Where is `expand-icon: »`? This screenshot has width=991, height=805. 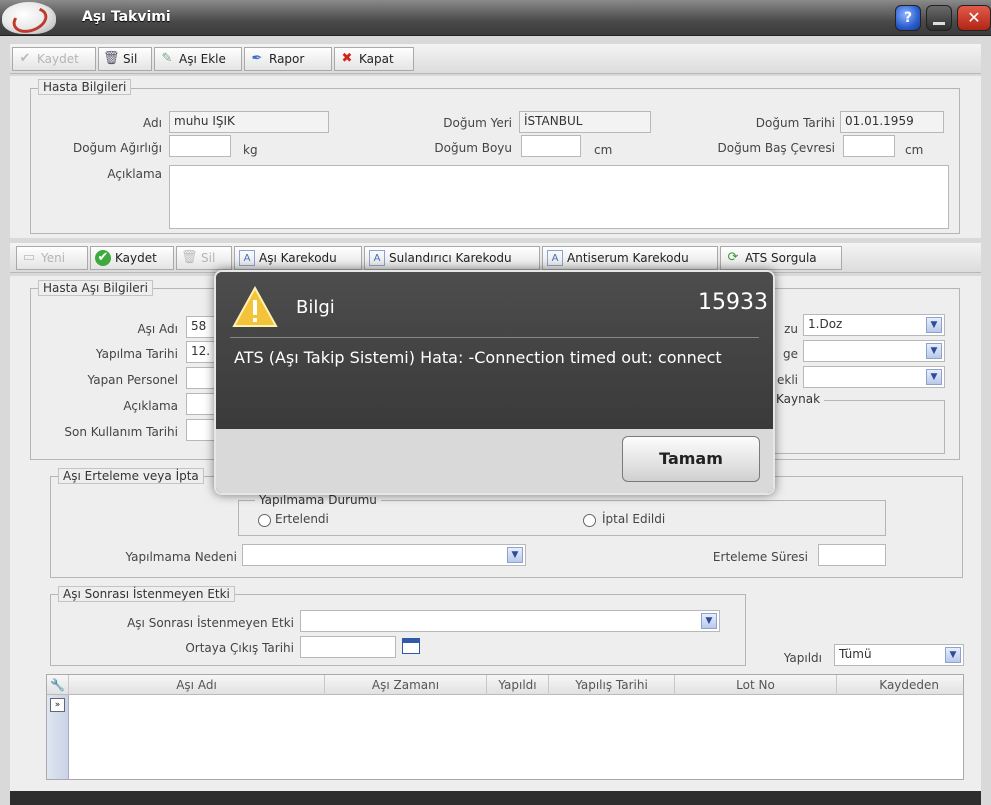
expand-icon: » is located at coordinates (57, 705).